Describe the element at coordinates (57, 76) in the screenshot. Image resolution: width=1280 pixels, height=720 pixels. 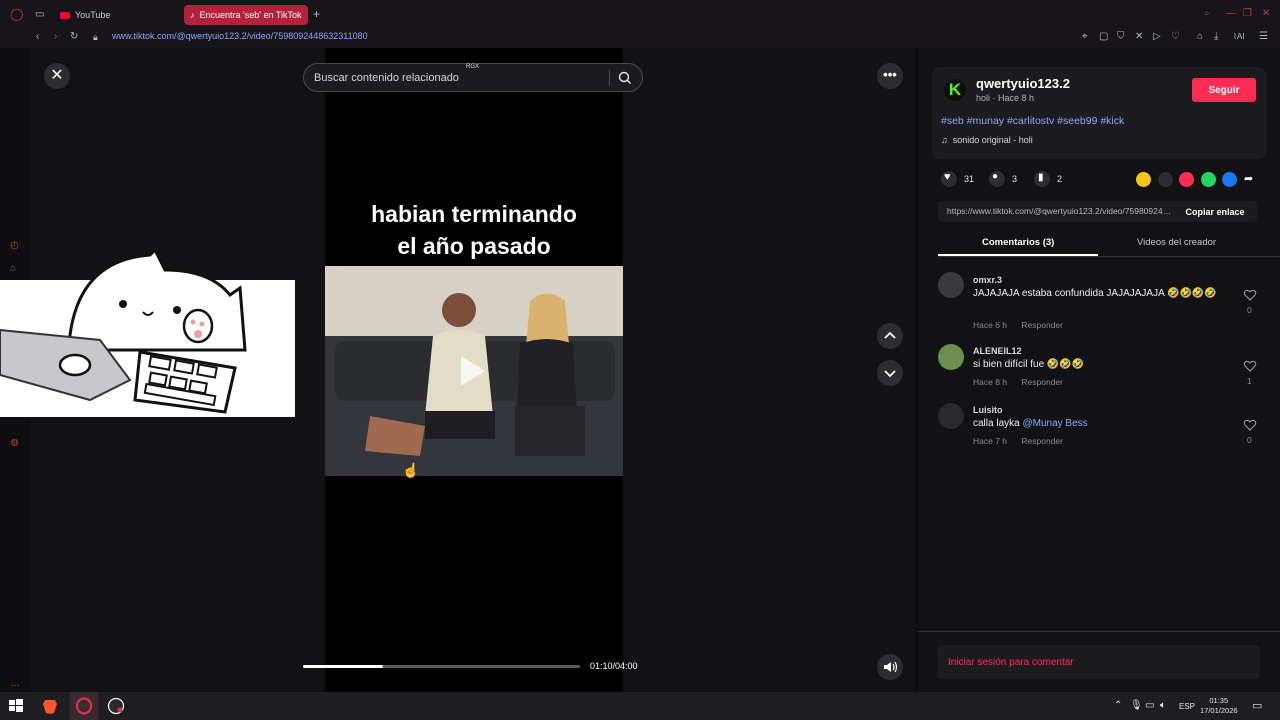
I see `close-player-button: ✕` at that location.